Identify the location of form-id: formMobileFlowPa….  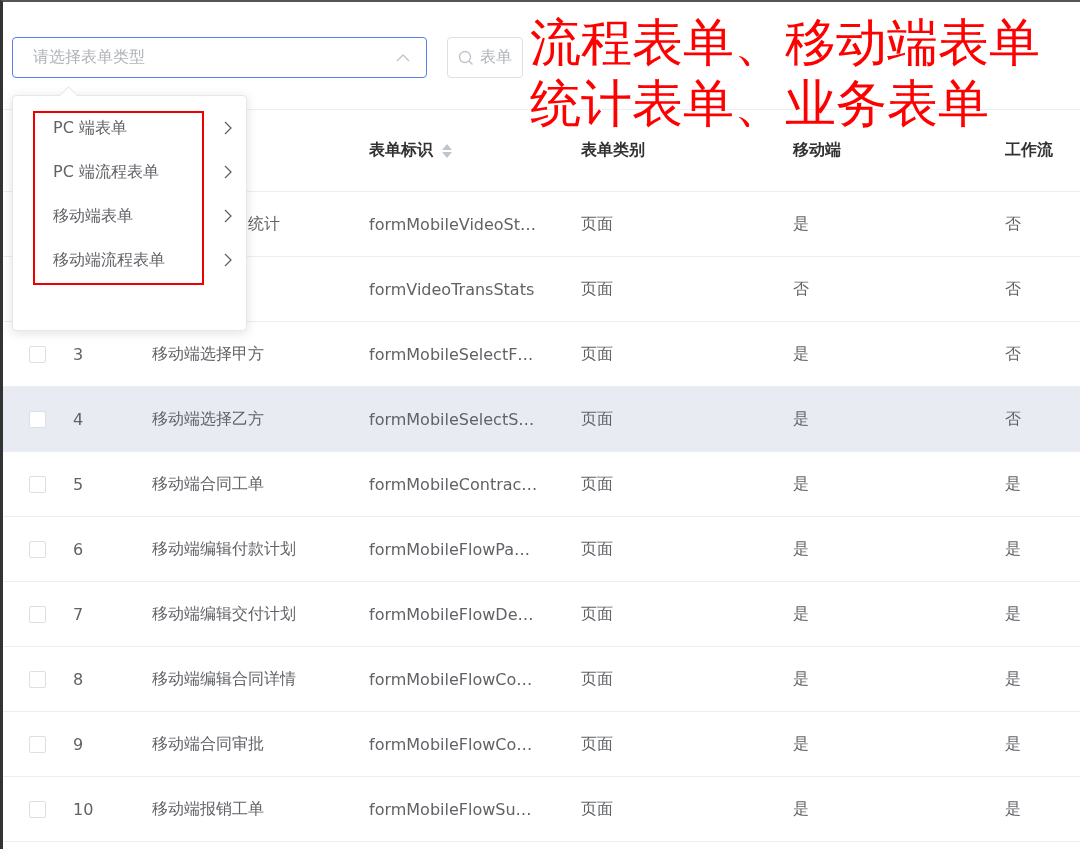
(450, 549).